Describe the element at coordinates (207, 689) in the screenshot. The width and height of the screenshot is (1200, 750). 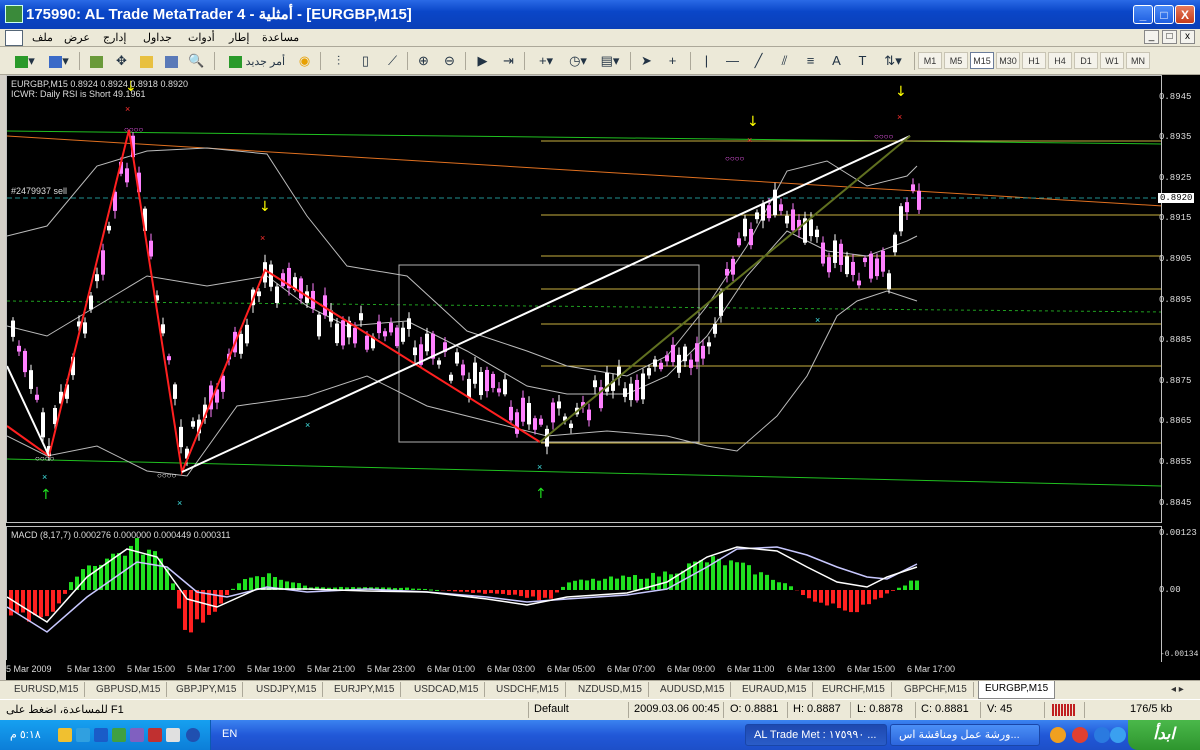
I see `tab-gbpjpy: GBPJPY,M15` at that location.